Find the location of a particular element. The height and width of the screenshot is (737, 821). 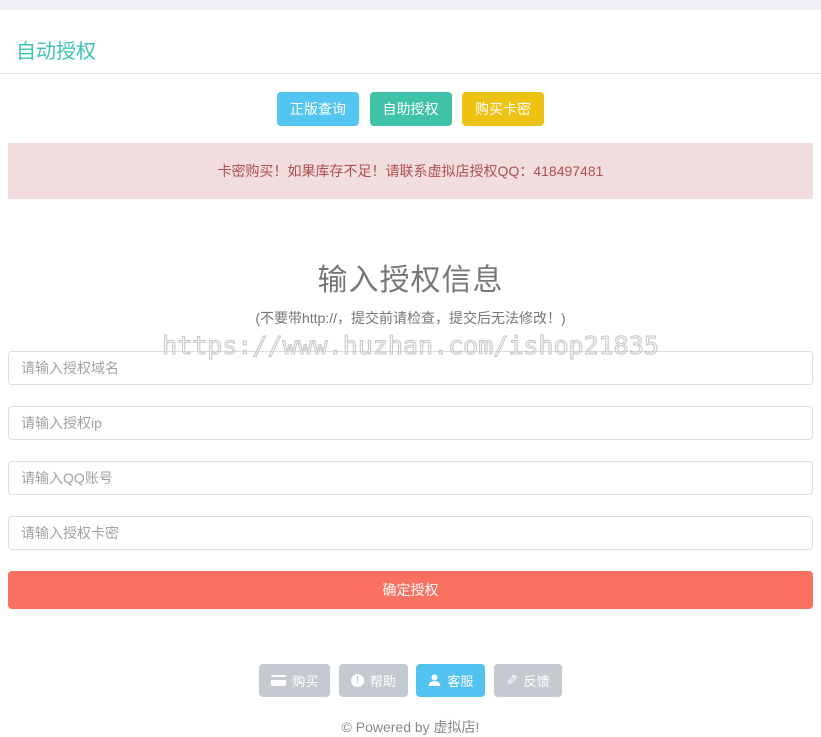

genuine-query-button: 正版查询 is located at coordinates (318, 109).